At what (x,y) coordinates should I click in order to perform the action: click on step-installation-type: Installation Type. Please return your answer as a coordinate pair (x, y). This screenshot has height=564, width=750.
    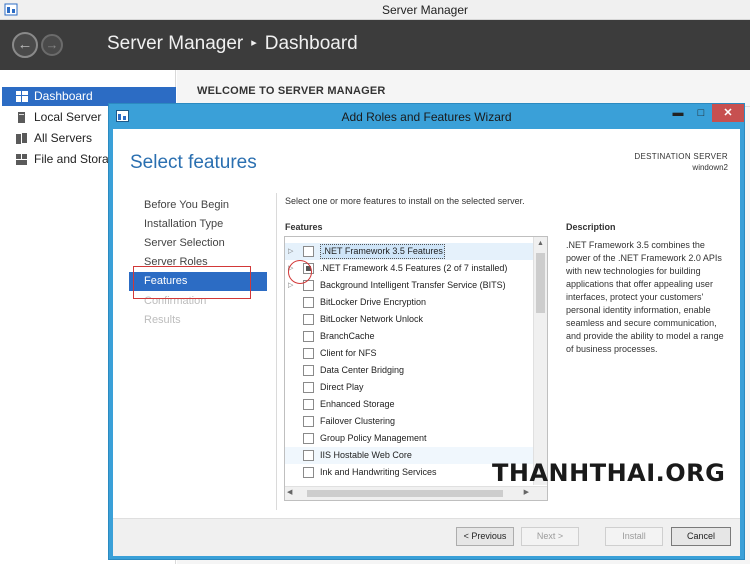
    Looking at the image, I should click on (183, 224).